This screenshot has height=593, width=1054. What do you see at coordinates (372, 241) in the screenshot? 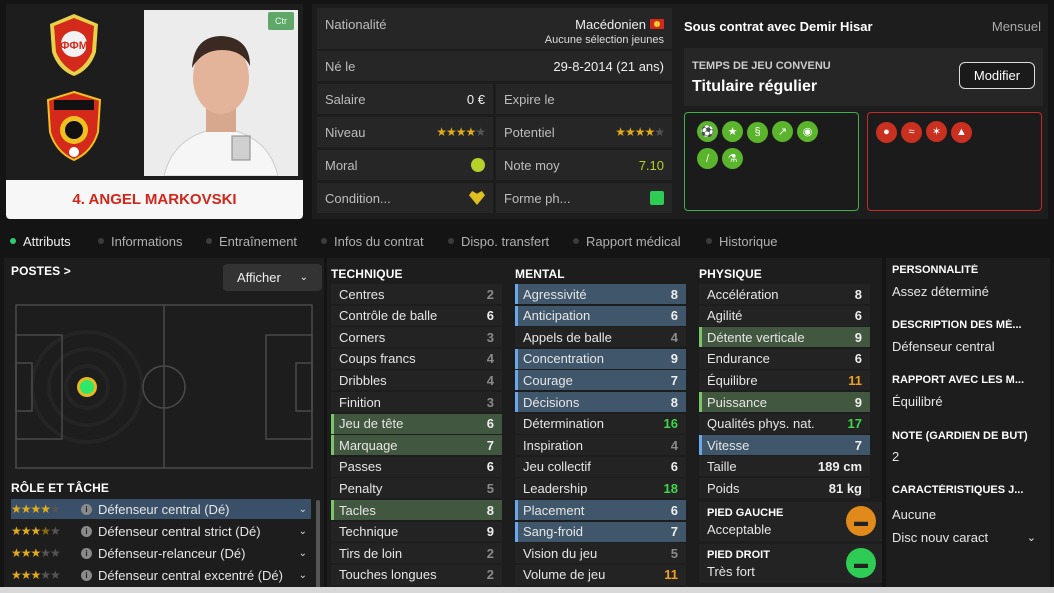
I see `tab-contract: Infos du contrat` at bounding box center [372, 241].